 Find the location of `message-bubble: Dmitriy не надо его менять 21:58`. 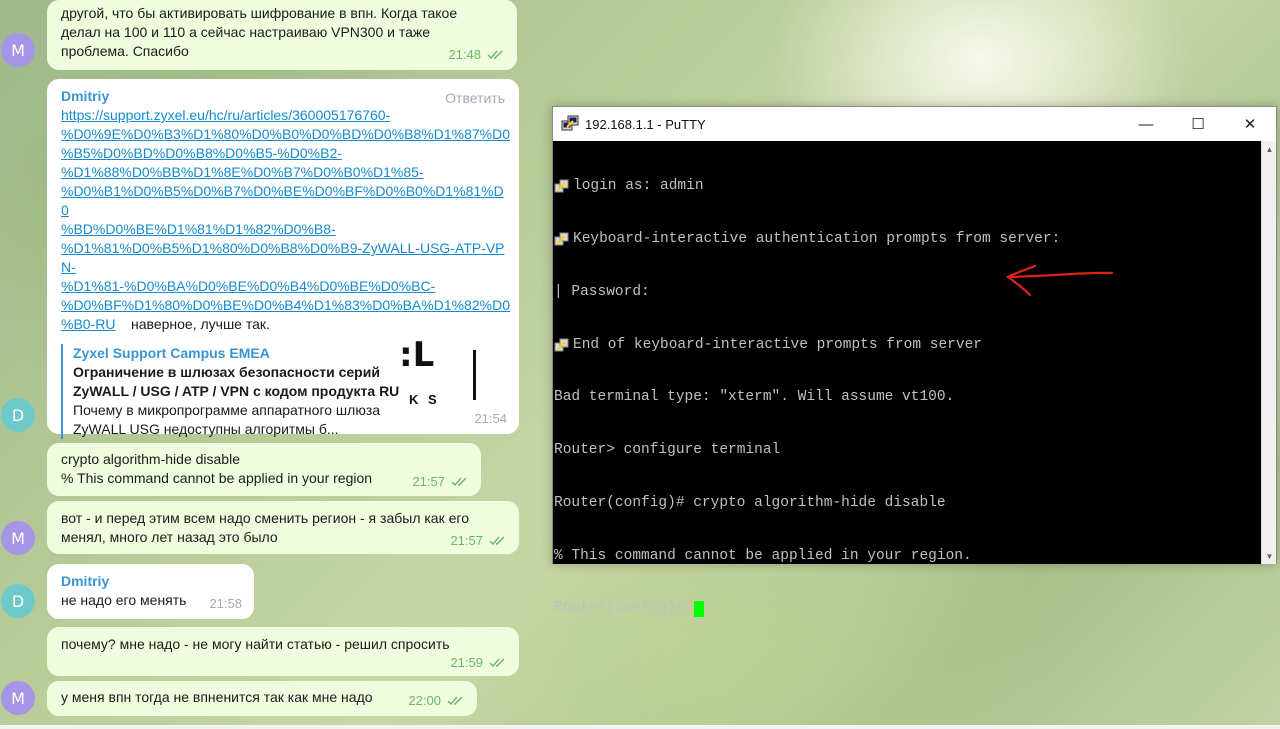

message-bubble: Dmitriy не надо его менять 21:58 is located at coordinates (150, 591).